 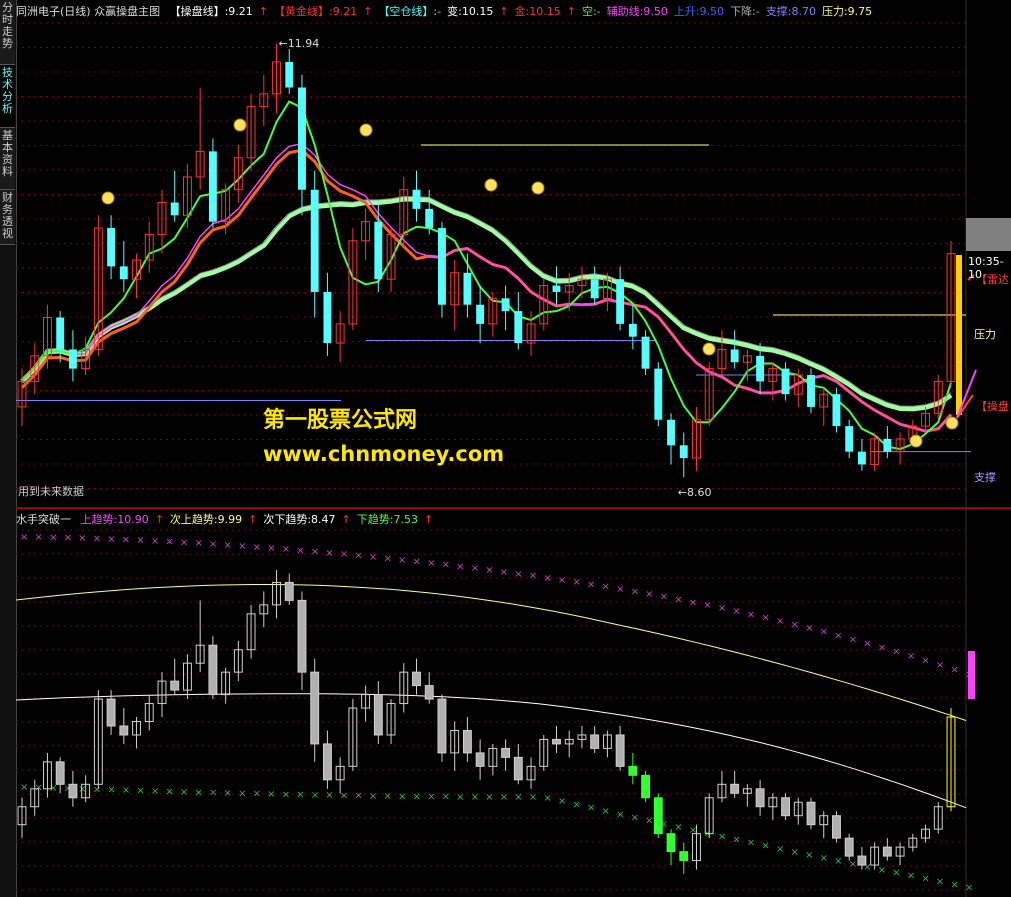 I want to click on tab-3: 基本资料, so click(x=7, y=159).